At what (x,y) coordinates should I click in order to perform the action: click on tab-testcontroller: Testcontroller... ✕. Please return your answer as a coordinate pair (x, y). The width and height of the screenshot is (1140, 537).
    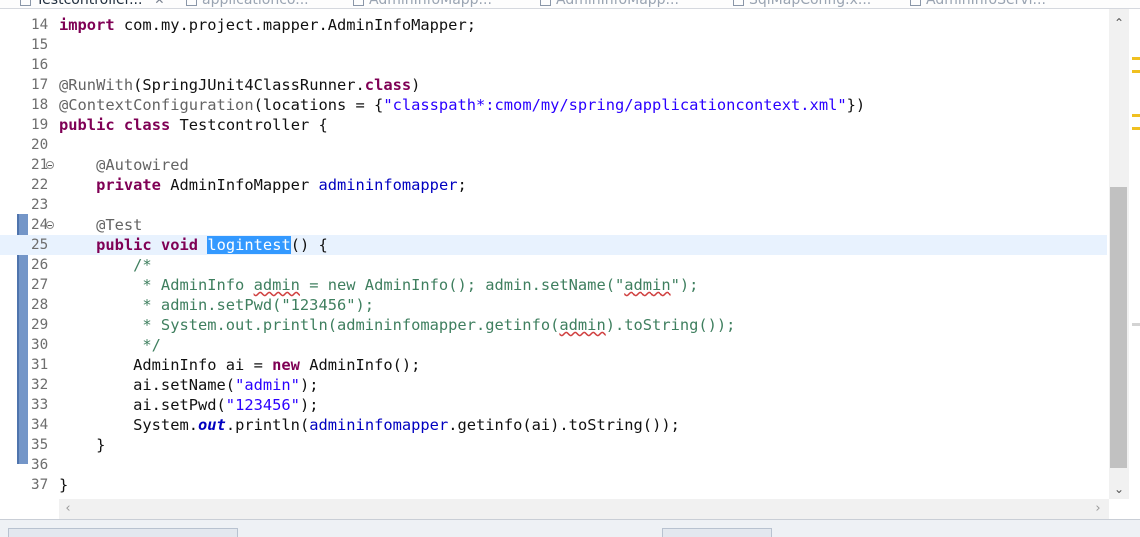
    Looking at the image, I should click on (92, 4).